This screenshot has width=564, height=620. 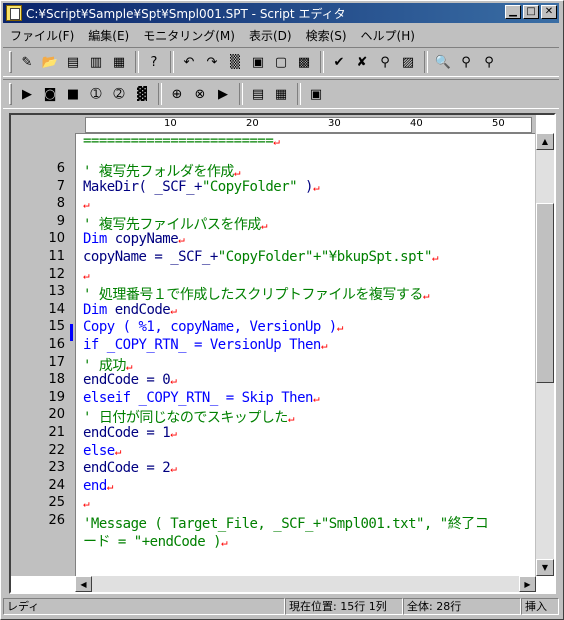 I want to click on new-icon: ✎, so click(x=27, y=62).